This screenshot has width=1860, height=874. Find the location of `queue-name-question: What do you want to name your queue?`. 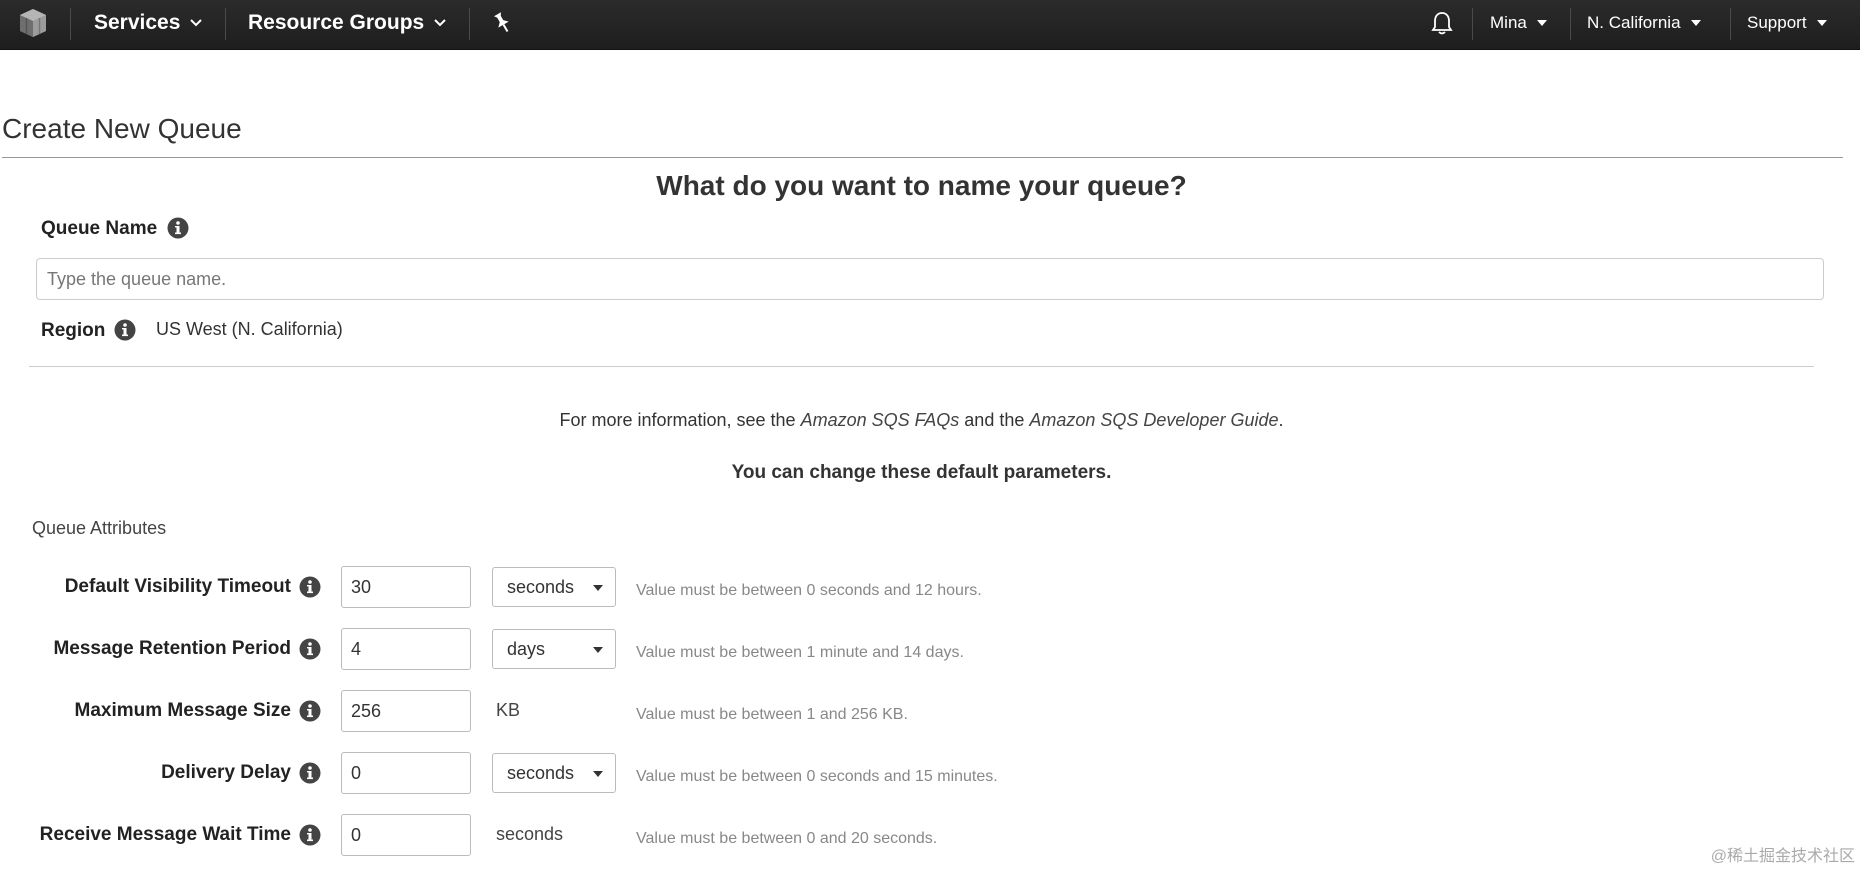

queue-name-question: What do you want to name your queue? is located at coordinates (921, 185).